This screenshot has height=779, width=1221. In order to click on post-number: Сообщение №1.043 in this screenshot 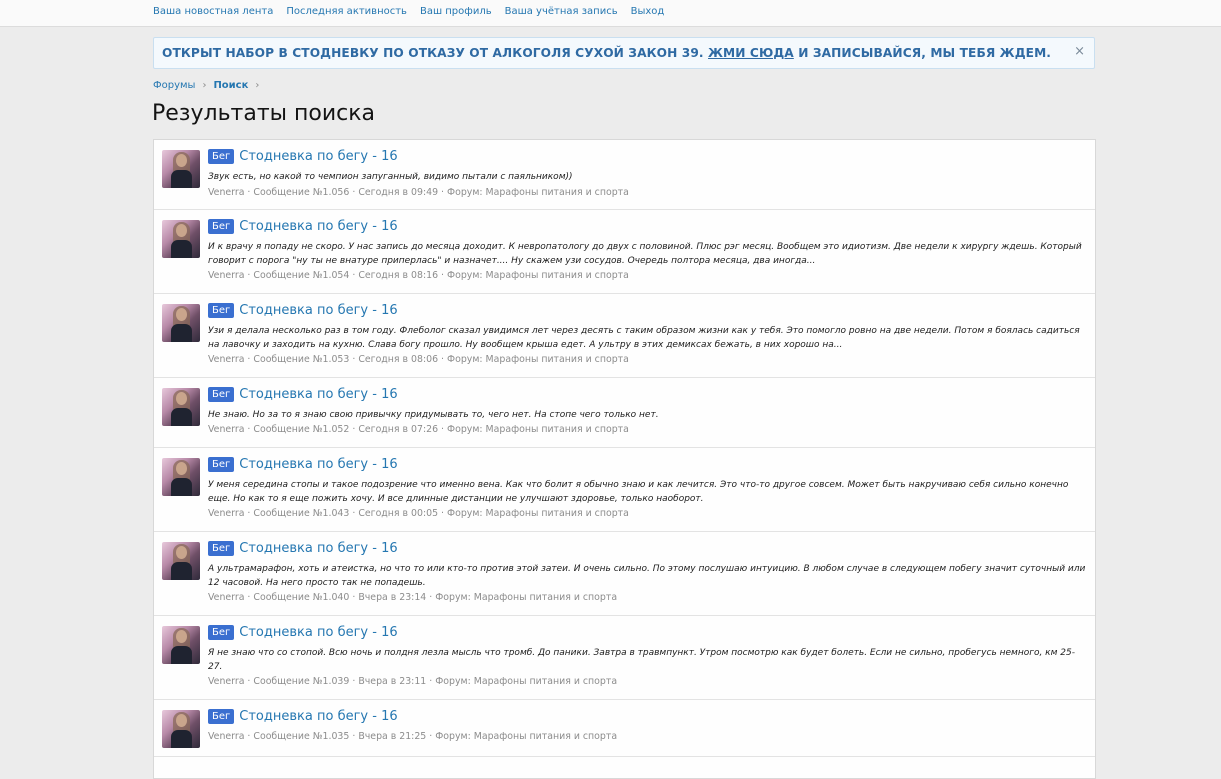, I will do `click(301, 513)`.